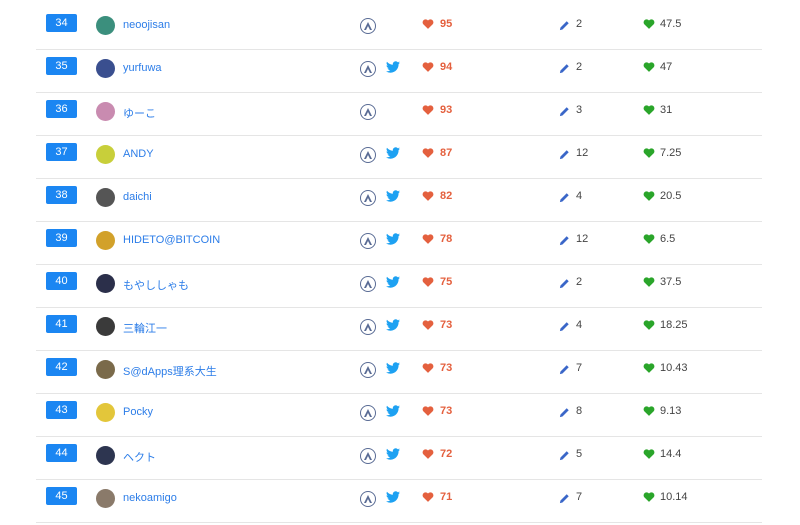 The width and height of the screenshot is (800, 525). Describe the element at coordinates (671, 282) in the screenshot. I see `score-value: 37.5` at that location.